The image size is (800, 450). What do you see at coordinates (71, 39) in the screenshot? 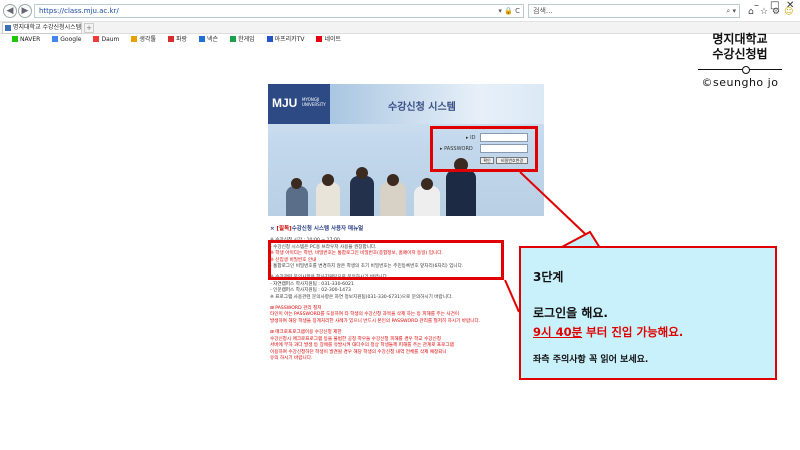
I see `favorite-label: Google` at bounding box center [71, 39].